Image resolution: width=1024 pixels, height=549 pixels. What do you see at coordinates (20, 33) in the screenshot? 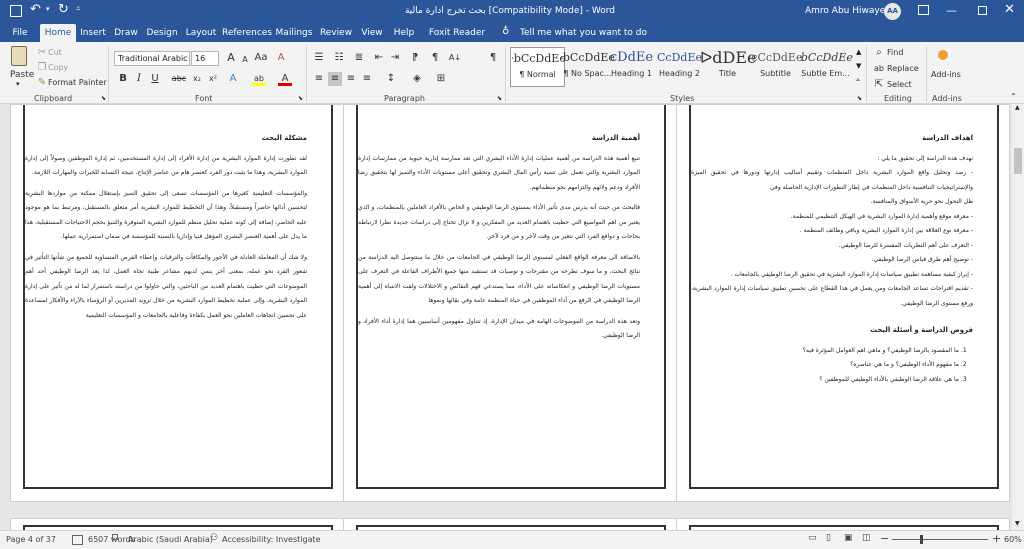
I see `tab-file: File` at bounding box center [20, 33].